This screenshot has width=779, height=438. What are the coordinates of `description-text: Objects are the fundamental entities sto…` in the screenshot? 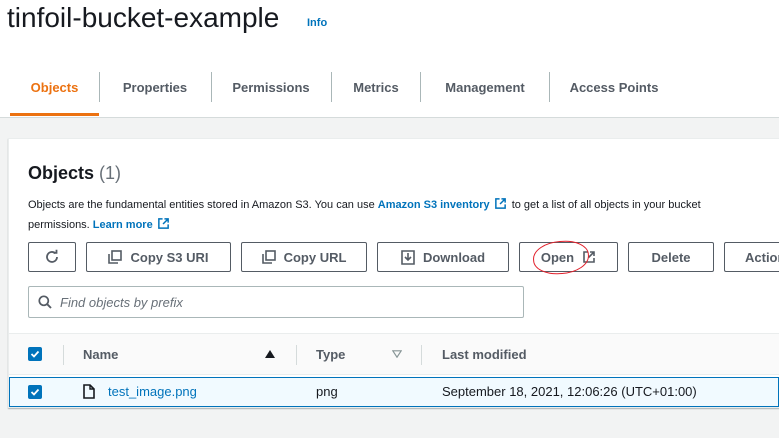 It's located at (203, 205).